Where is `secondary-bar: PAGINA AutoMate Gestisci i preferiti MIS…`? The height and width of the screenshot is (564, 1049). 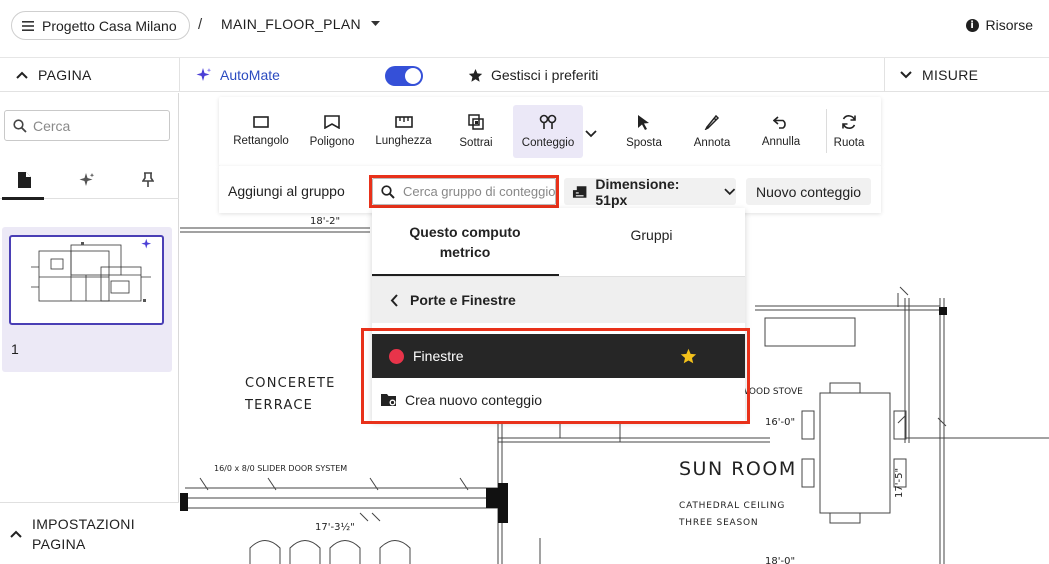
secondary-bar: PAGINA AutoMate Gestisci i preferiti MIS… is located at coordinates (524, 75).